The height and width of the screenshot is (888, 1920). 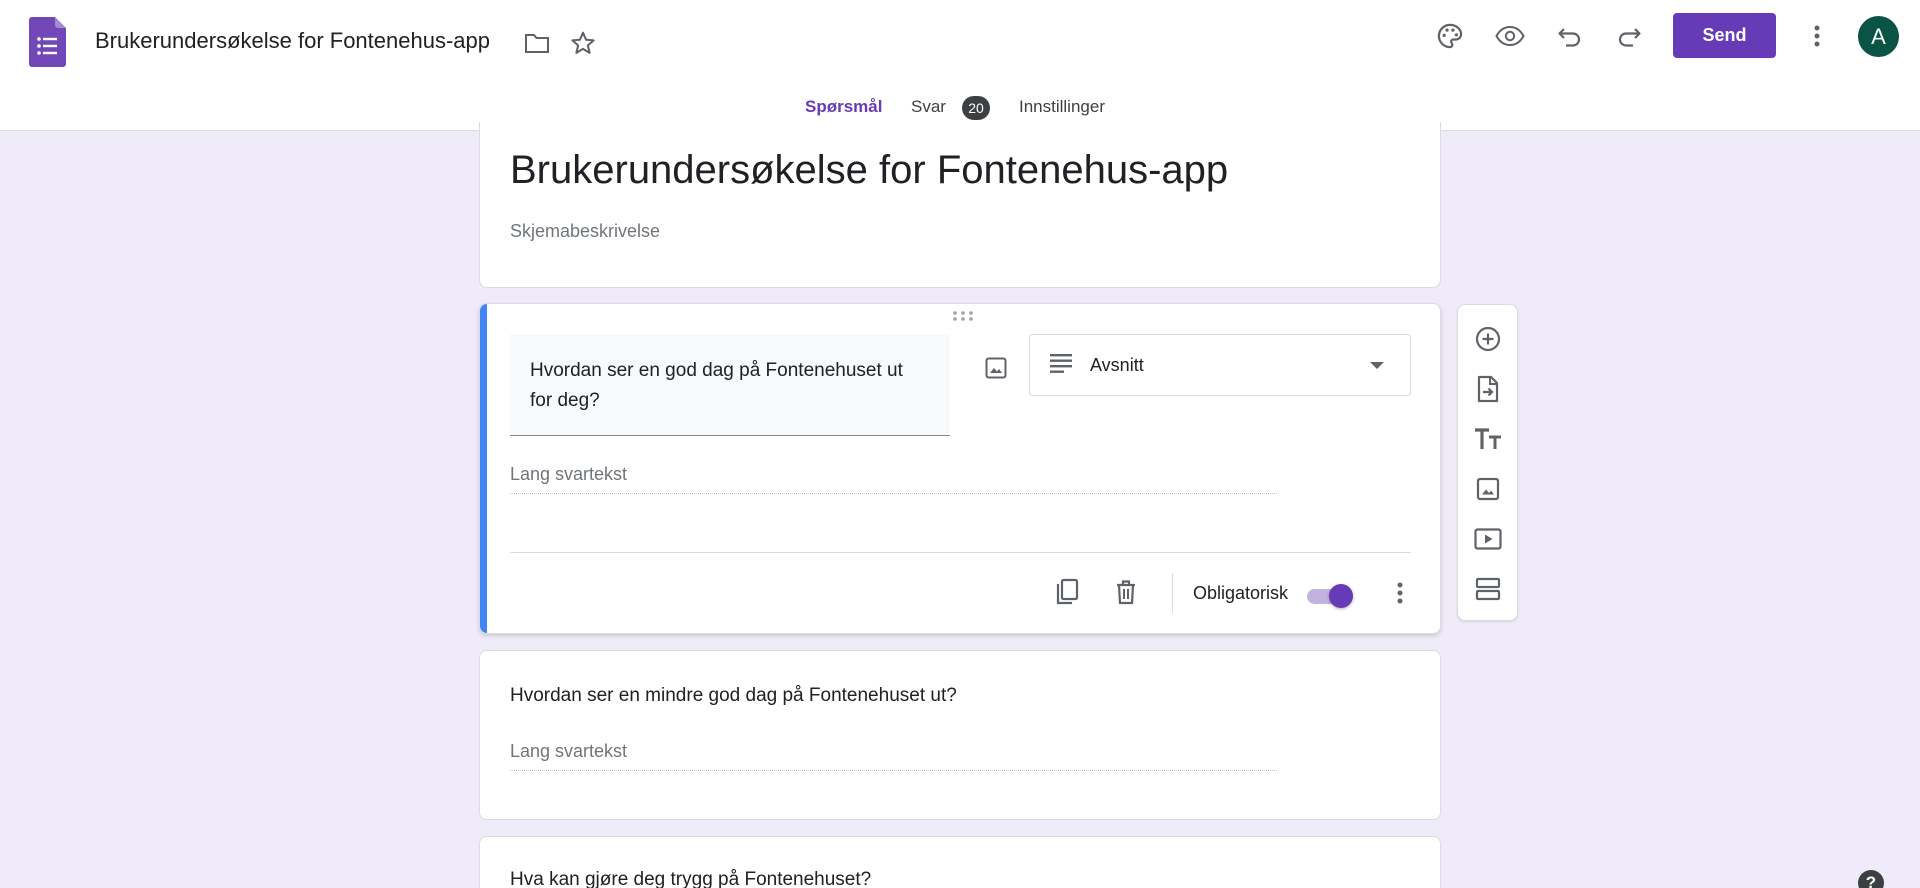 I want to click on question-more-vert-icon, so click(x=1400, y=593).